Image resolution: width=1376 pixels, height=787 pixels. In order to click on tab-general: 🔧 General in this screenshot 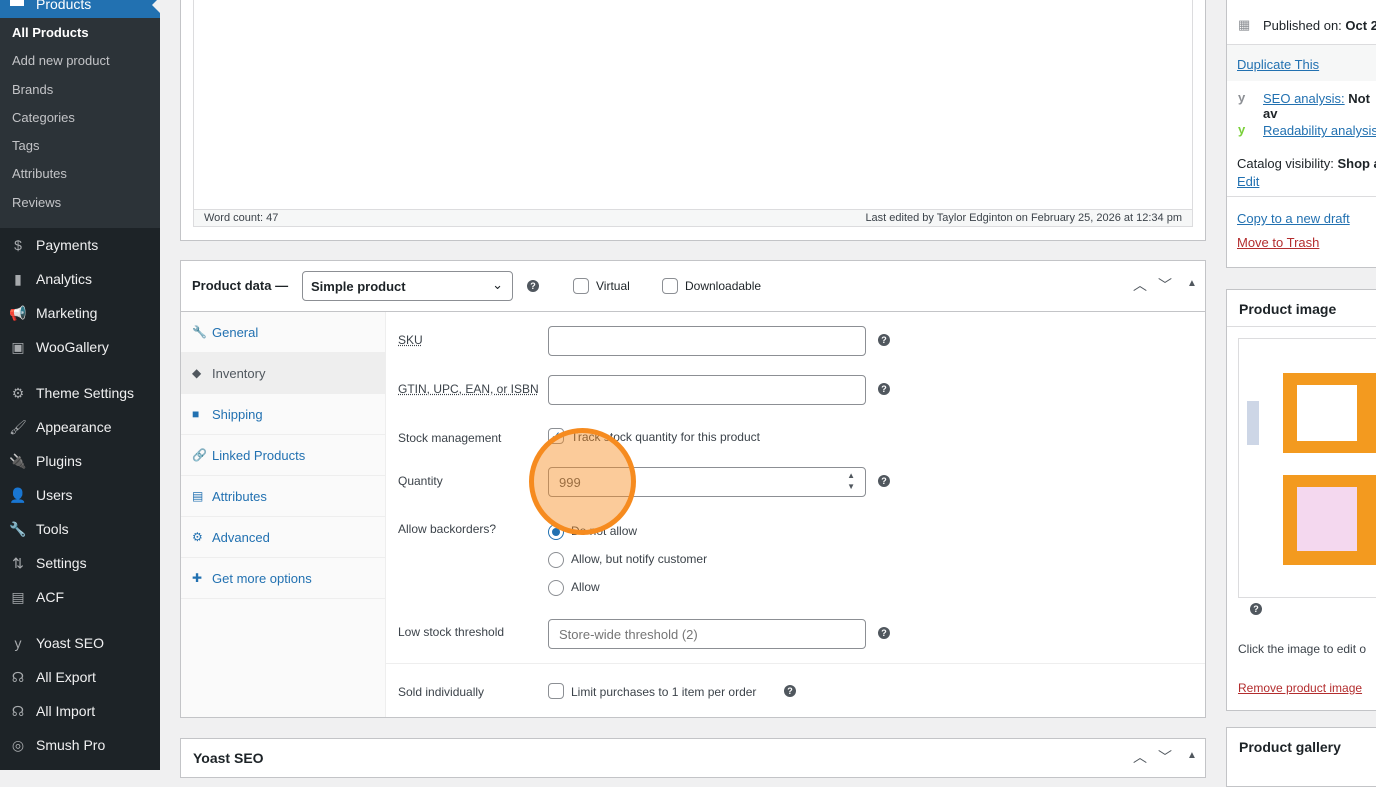, I will do `click(283, 332)`.